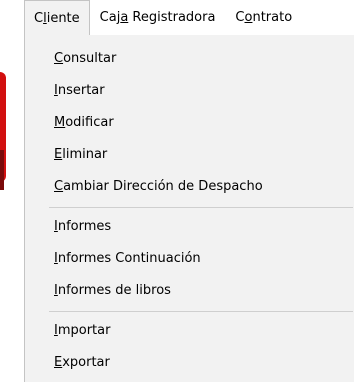 This screenshot has width=354, height=382. What do you see at coordinates (81, 90) in the screenshot?
I see `menu-item-insertar-text: nsertar` at bounding box center [81, 90].